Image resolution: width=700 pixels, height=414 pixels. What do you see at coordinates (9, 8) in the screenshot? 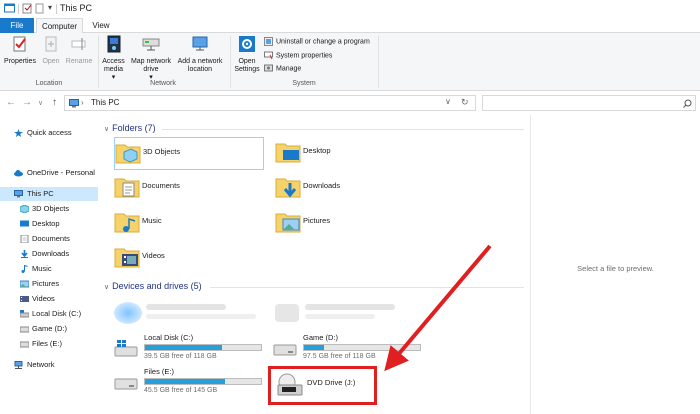
I see `explorer-window-icon` at bounding box center [9, 8].